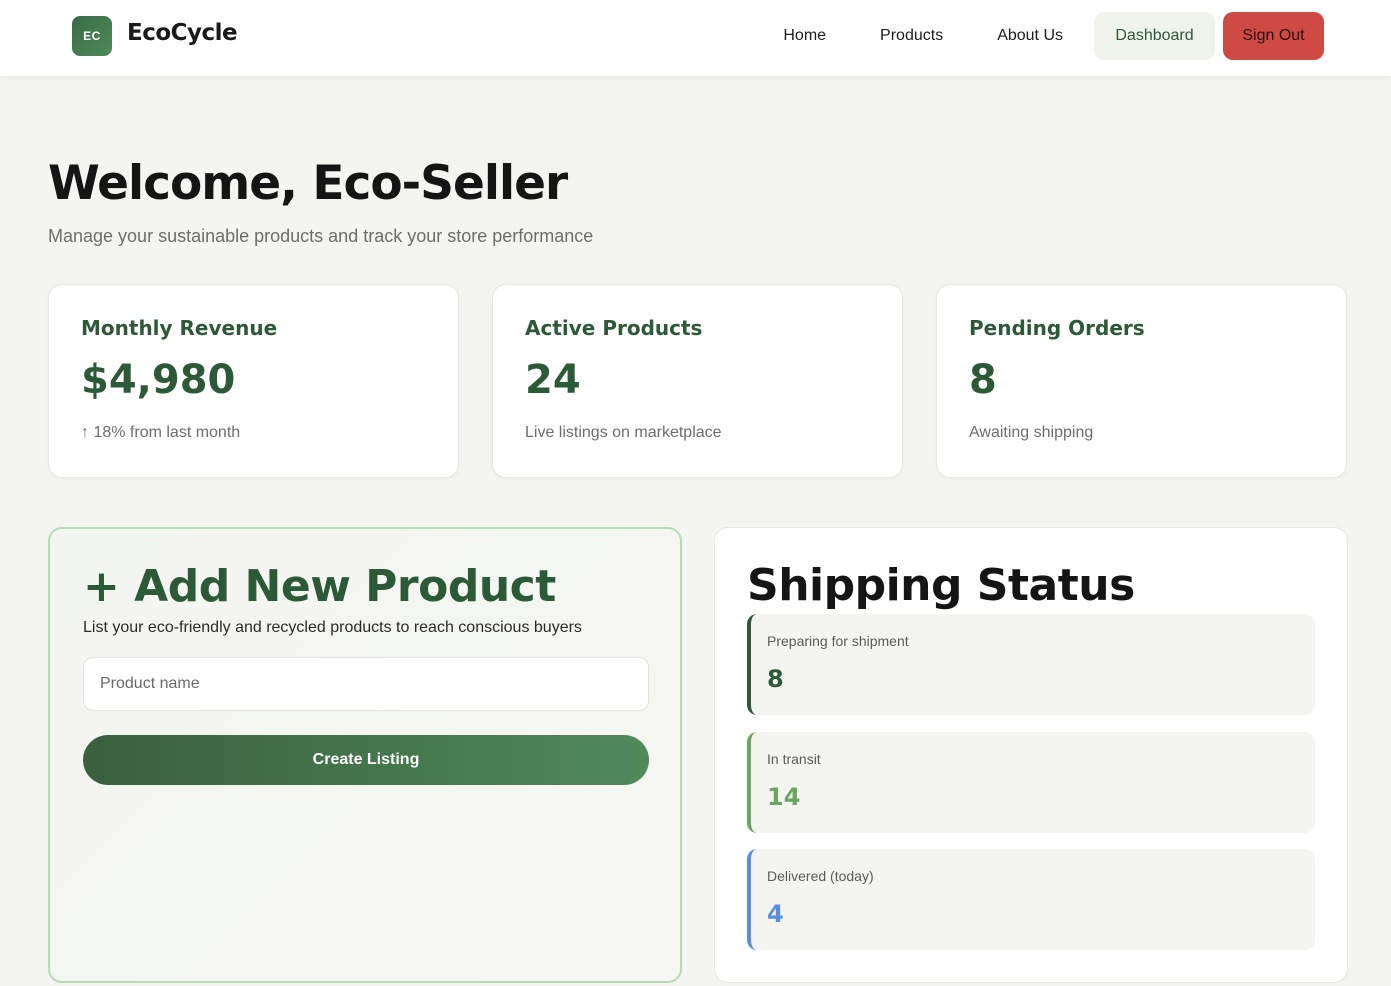 Image resolution: width=1391 pixels, height=986 pixels. What do you see at coordinates (775, 914) in the screenshot?
I see `shipping-item-value: 4` at bounding box center [775, 914].